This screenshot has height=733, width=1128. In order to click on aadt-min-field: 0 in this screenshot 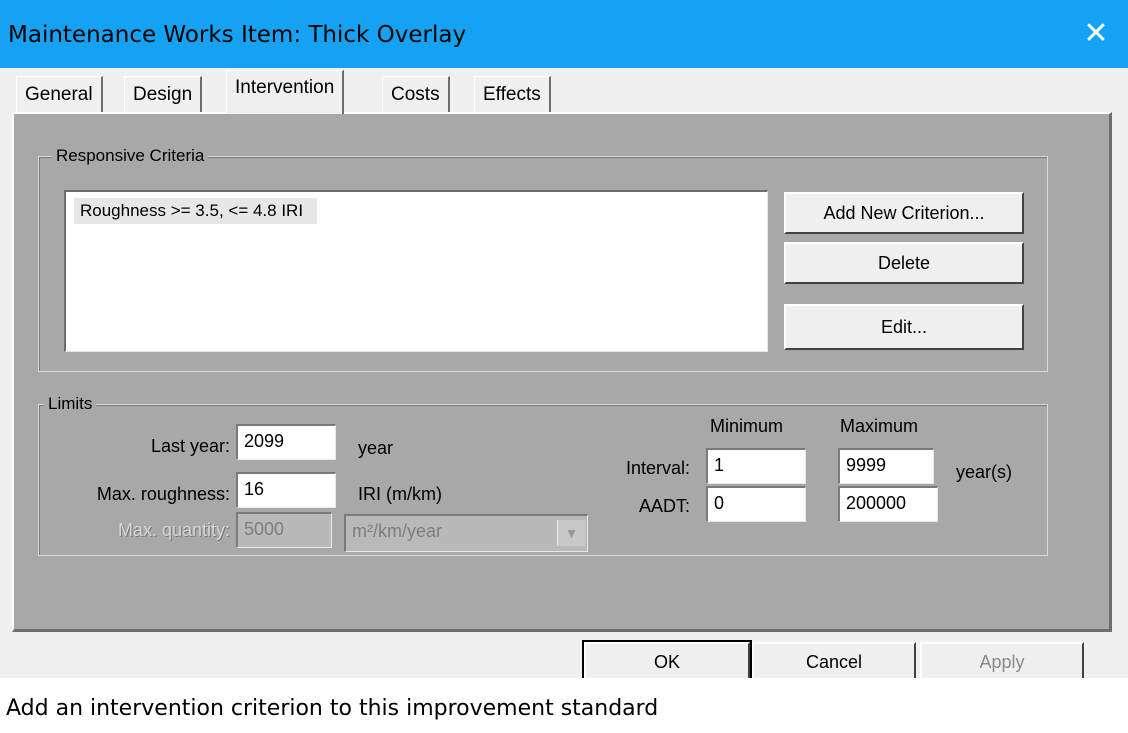, I will do `click(756, 504)`.